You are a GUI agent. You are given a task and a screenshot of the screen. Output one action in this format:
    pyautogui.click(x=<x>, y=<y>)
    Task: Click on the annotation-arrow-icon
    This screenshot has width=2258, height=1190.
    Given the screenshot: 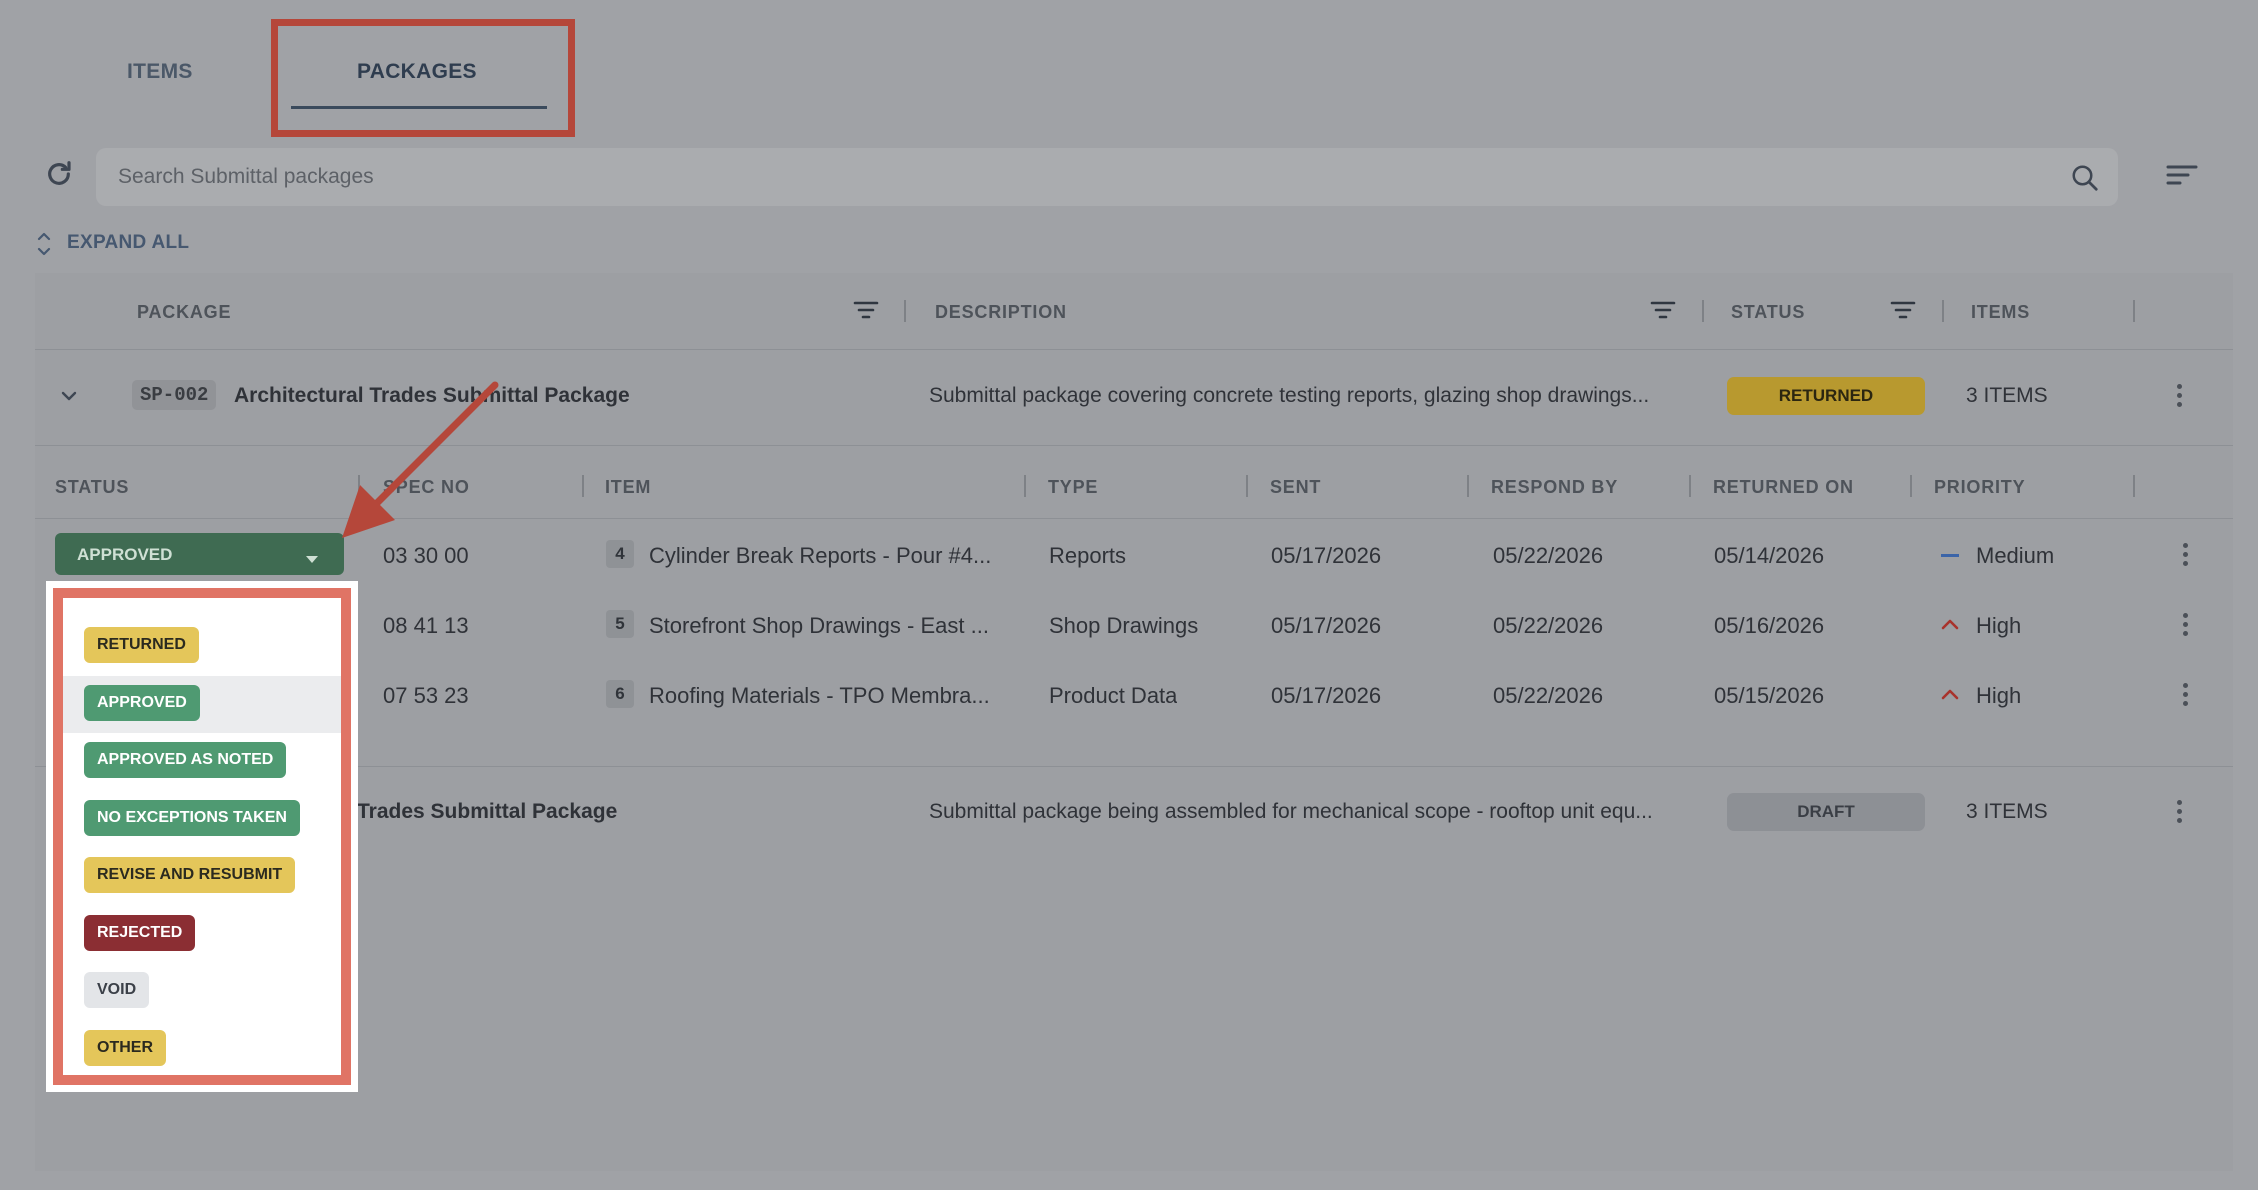 What is the action you would take?
    pyautogui.click(x=420, y=459)
    